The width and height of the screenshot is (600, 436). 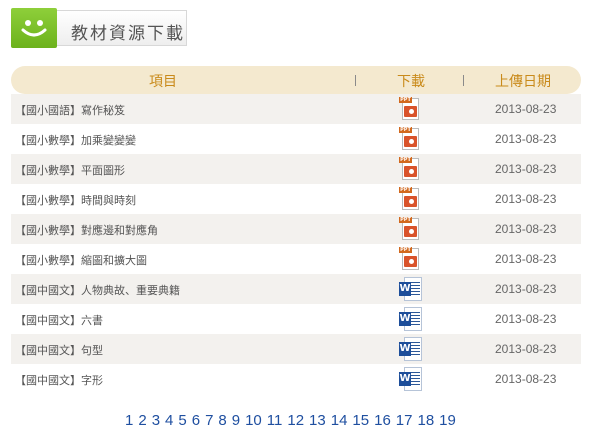 I want to click on title-box: 教材資源下載, so click(x=122, y=28).